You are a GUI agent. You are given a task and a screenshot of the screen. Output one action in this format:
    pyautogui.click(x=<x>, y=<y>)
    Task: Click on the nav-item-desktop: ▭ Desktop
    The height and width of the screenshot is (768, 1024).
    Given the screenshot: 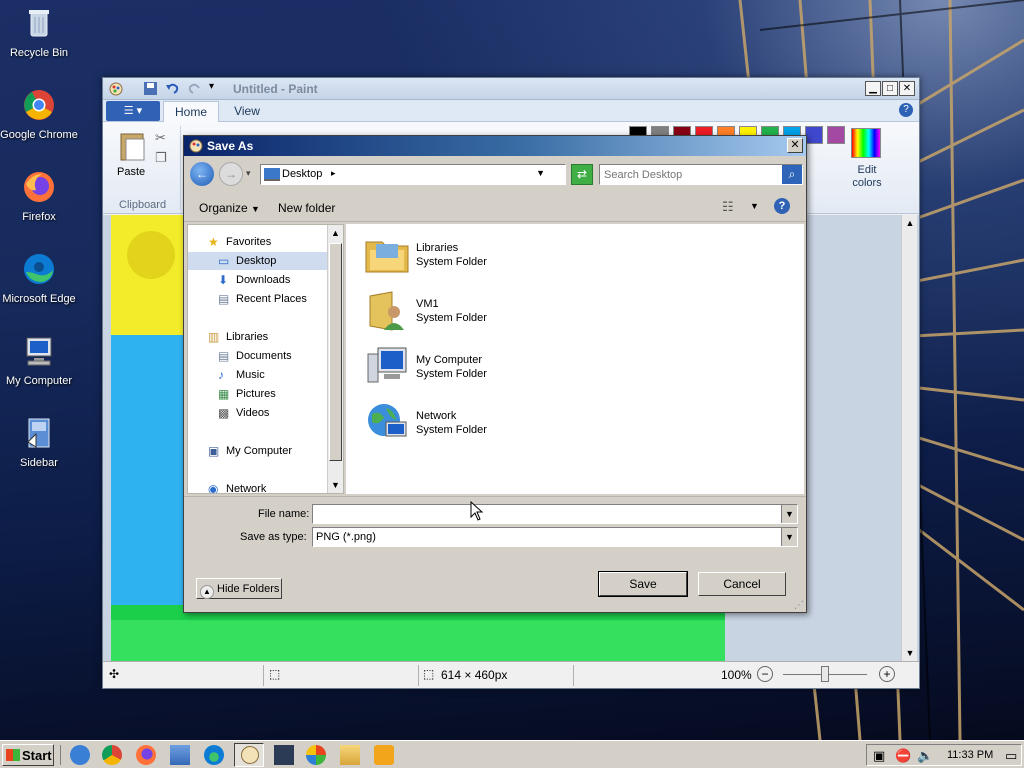 What is the action you would take?
    pyautogui.click(x=258, y=261)
    